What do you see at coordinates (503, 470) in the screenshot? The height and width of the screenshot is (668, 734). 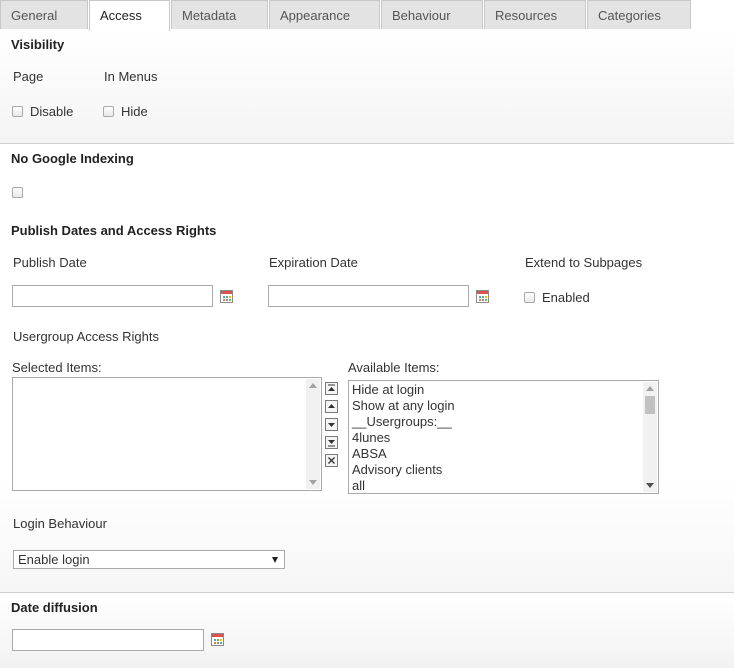 I see `available-item: Advisory clients` at bounding box center [503, 470].